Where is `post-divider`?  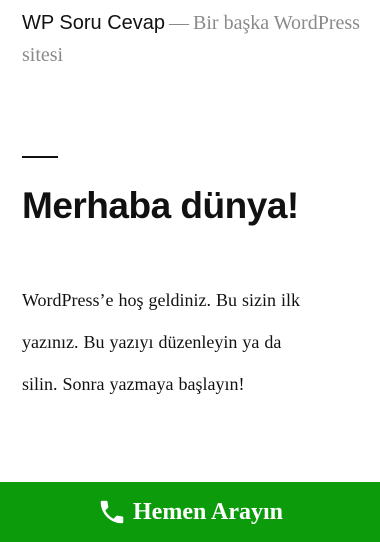
post-divider is located at coordinates (40, 157).